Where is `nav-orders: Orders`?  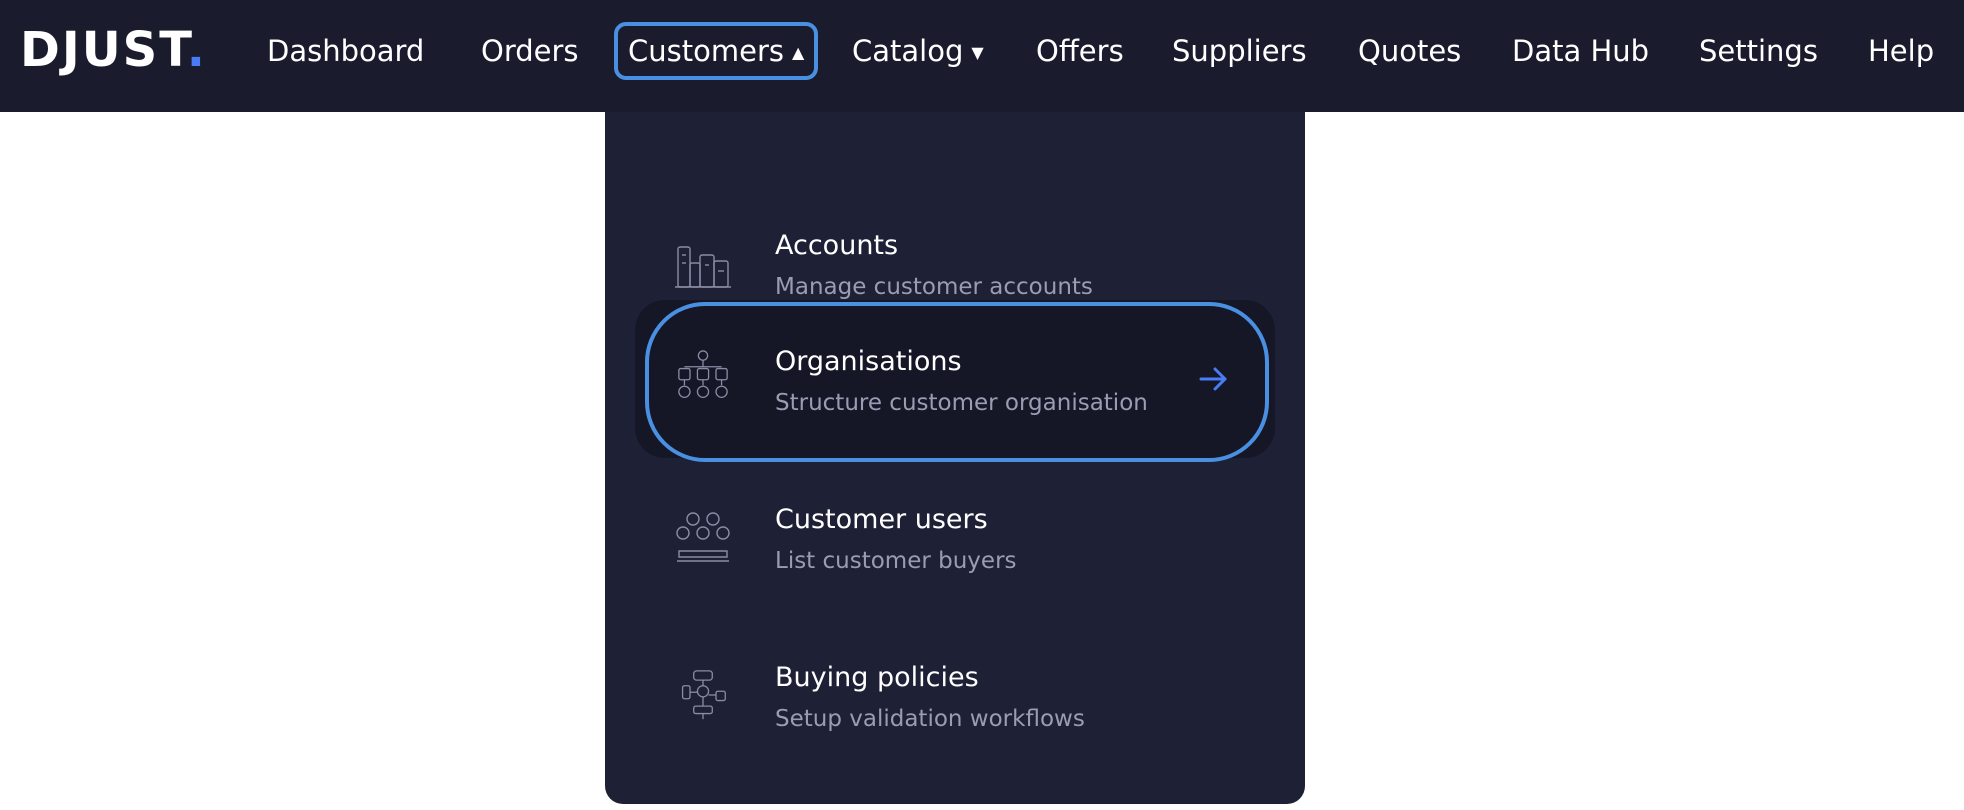
nav-orders: Orders is located at coordinates (530, 51).